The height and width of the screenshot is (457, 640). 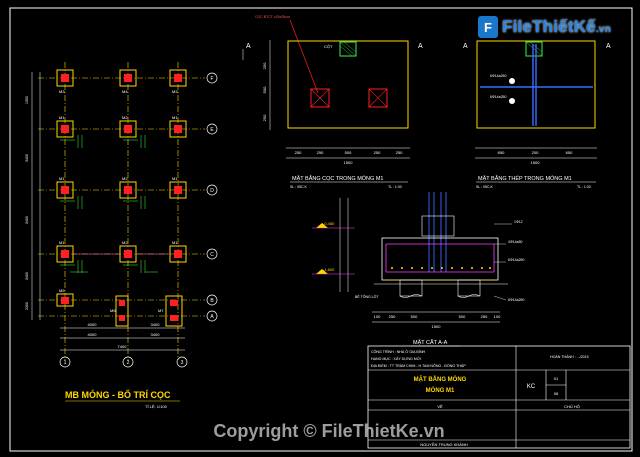 I want to click on grid-number-2: 2, so click(x=128, y=363).